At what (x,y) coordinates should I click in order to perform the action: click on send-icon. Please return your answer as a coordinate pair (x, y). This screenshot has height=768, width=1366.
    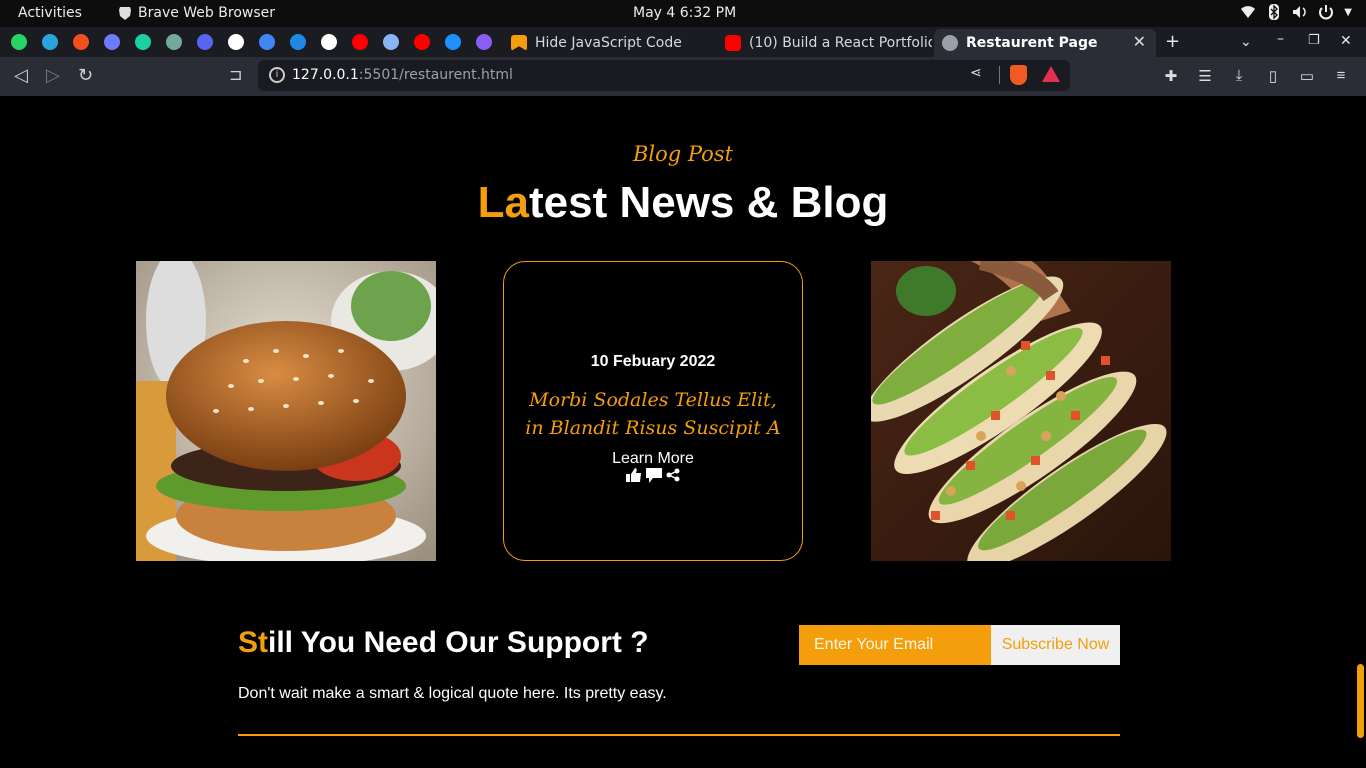
    Looking at the image, I should click on (391, 42).